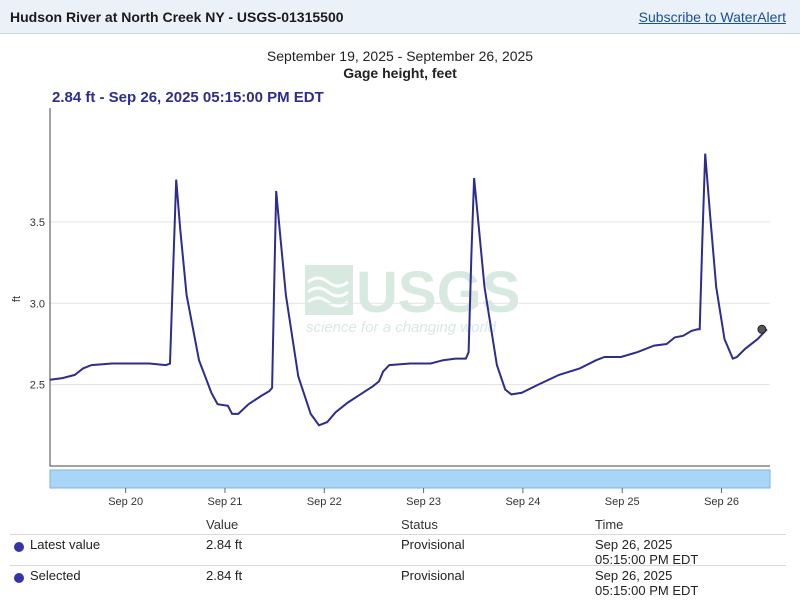  Describe the element at coordinates (65, 544) in the screenshot. I see `row-label: Latest value` at that location.